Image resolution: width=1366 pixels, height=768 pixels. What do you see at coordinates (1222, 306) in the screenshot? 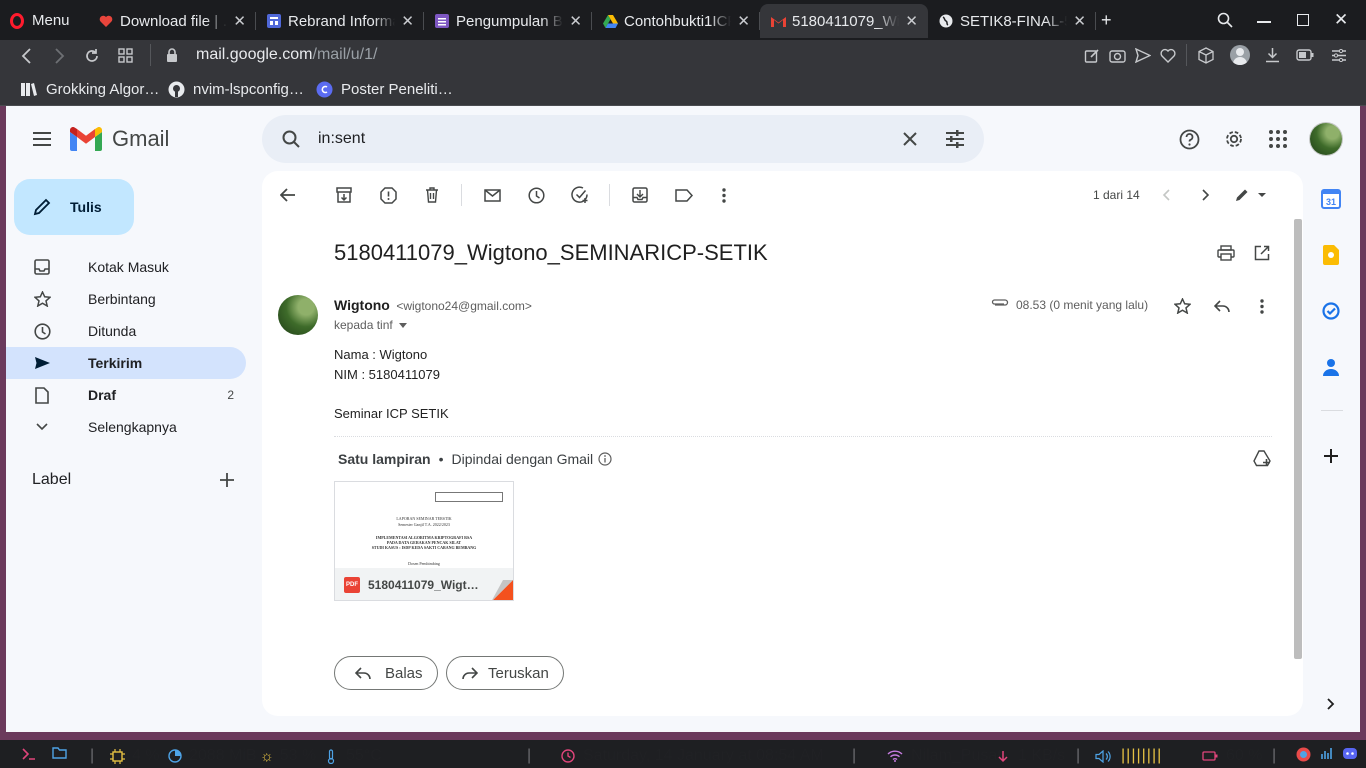
I see `reply-icon` at bounding box center [1222, 306].